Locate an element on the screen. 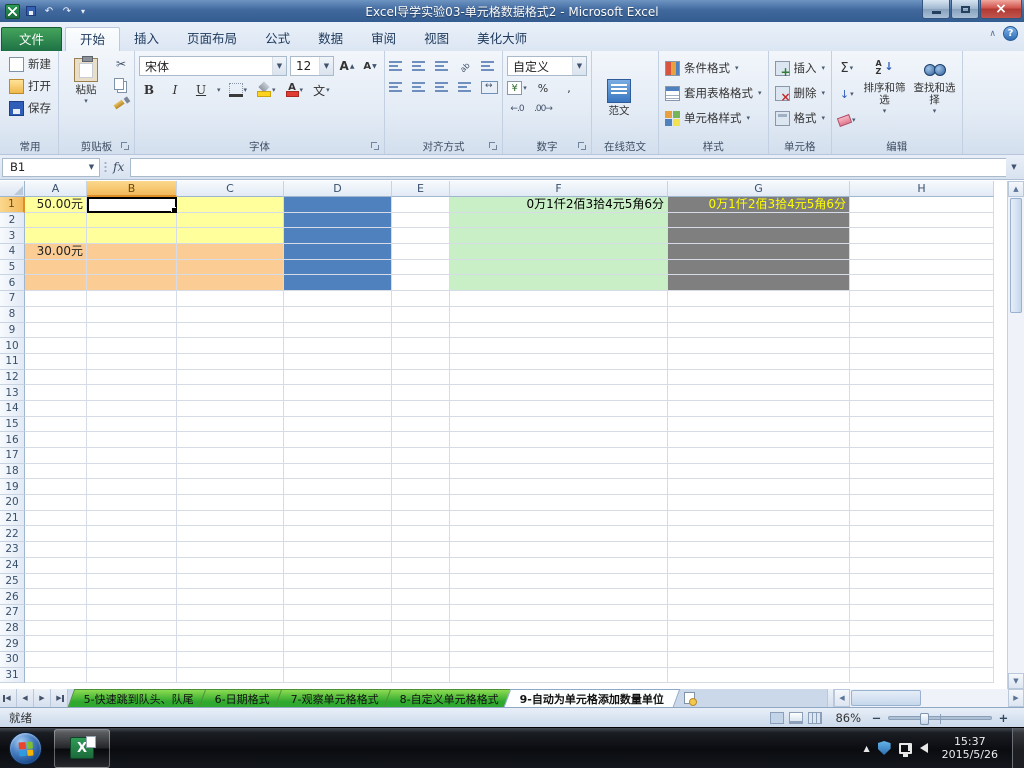  cell-C23 is located at coordinates (230, 550).